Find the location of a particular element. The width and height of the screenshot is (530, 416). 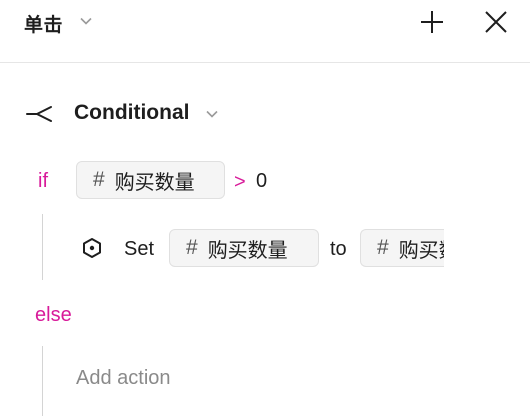

else-keyword: else is located at coordinates (53, 315).